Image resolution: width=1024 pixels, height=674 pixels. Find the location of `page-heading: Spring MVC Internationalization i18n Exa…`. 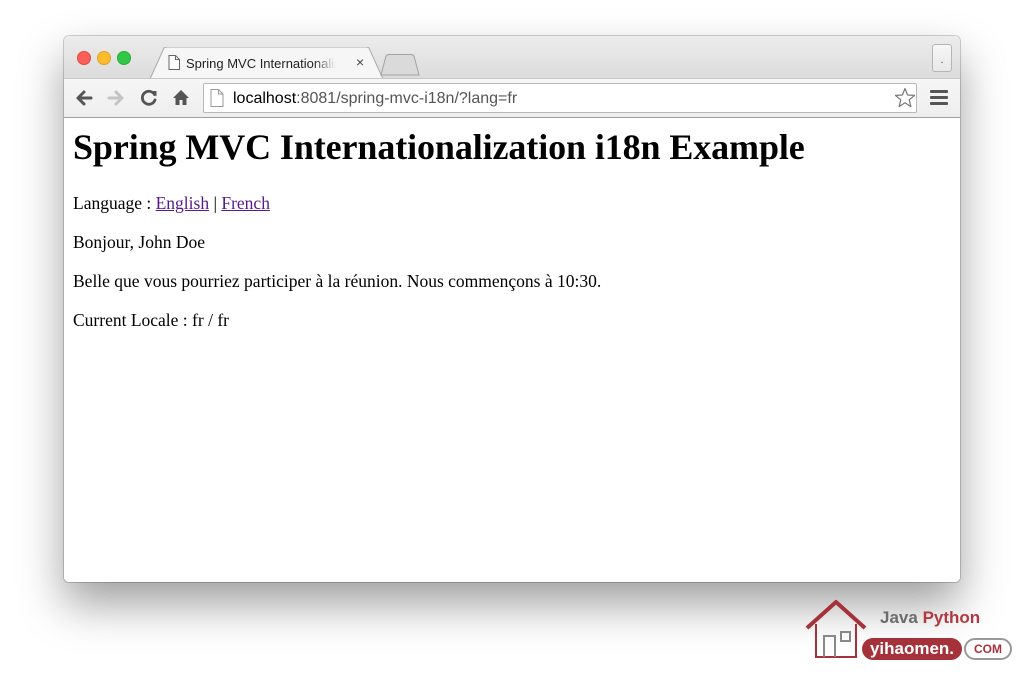

page-heading: Spring MVC Internationalization i18n Exa… is located at coordinates (439, 147).